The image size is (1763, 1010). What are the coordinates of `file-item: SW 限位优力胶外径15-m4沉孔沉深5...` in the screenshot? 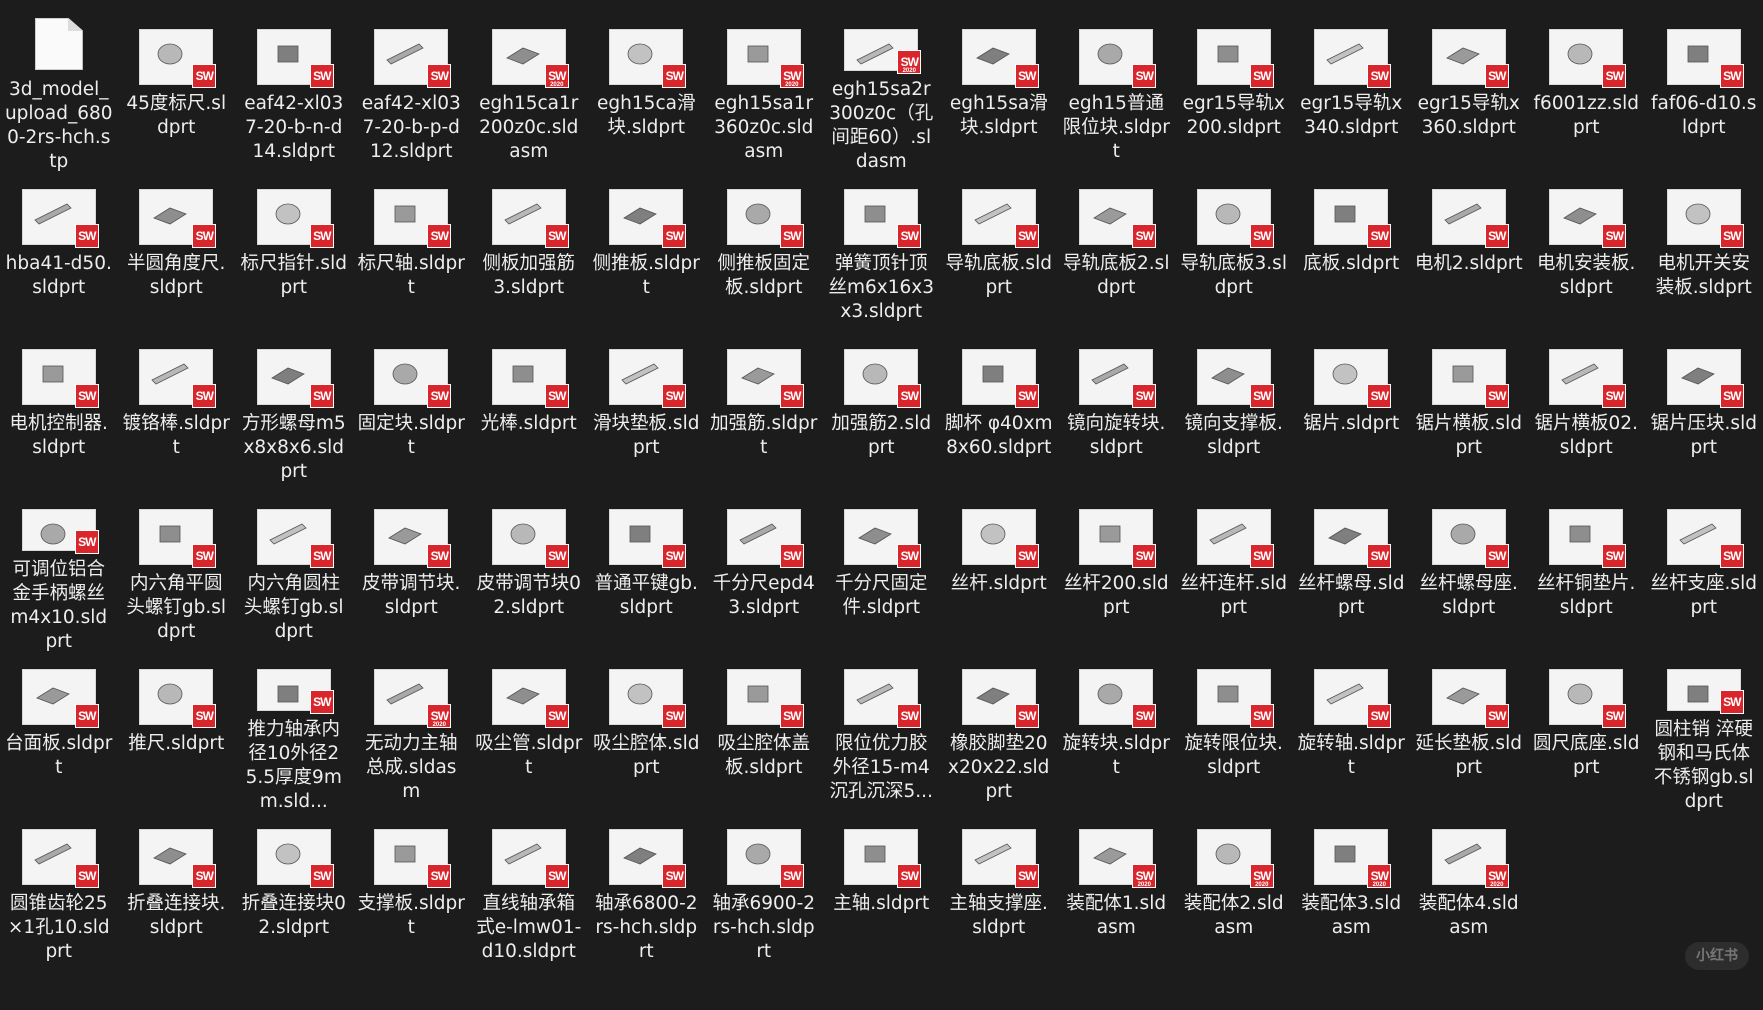 It's located at (882, 734).